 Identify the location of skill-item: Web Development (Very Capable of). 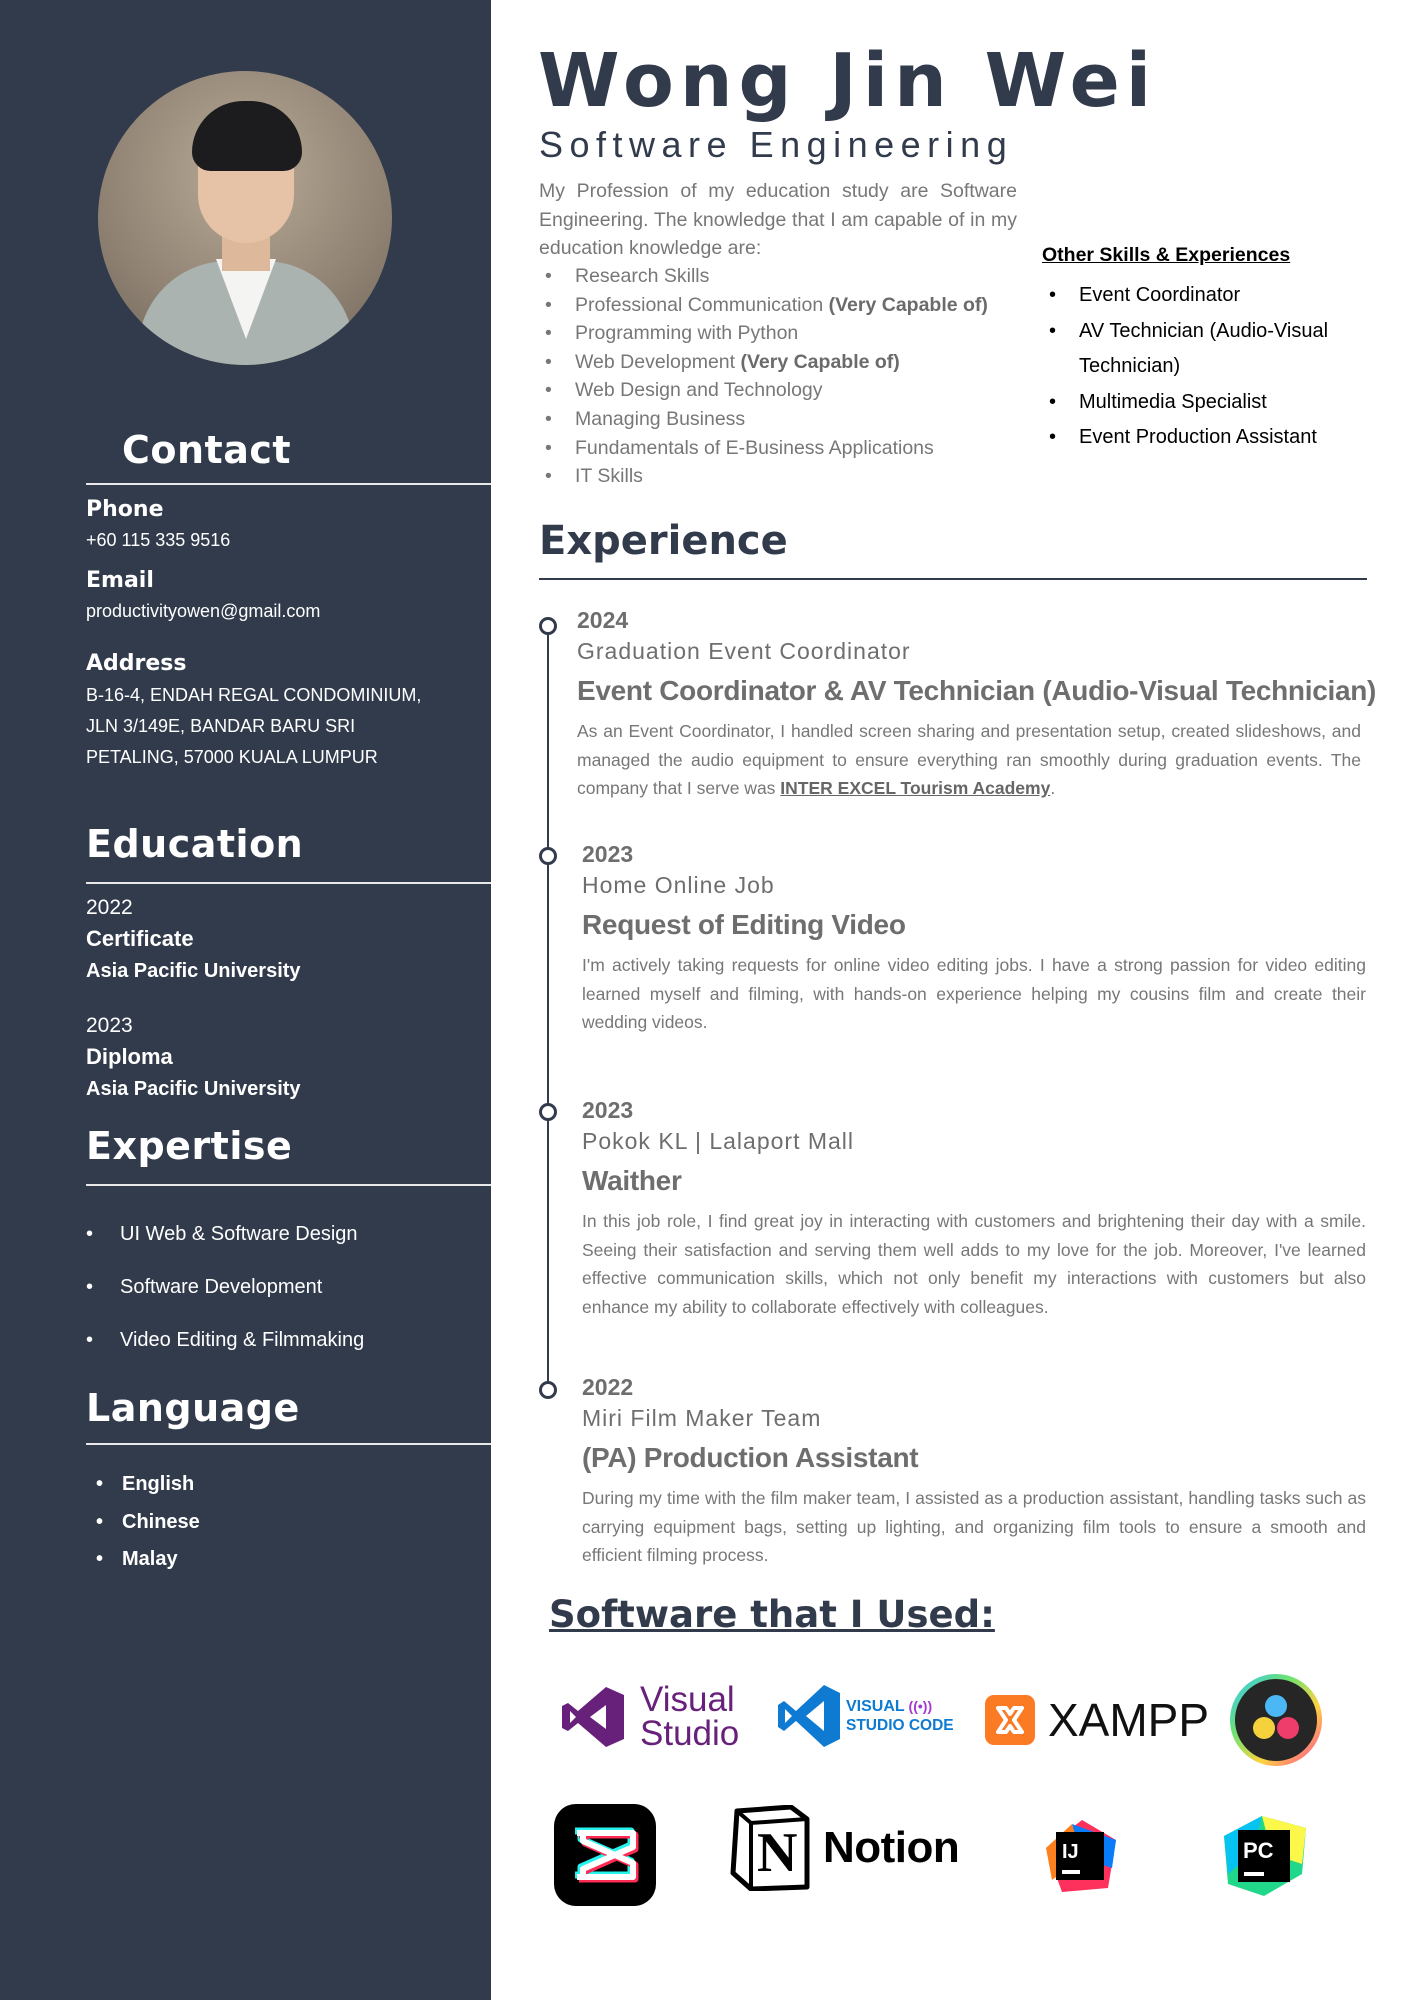
(763, 362).